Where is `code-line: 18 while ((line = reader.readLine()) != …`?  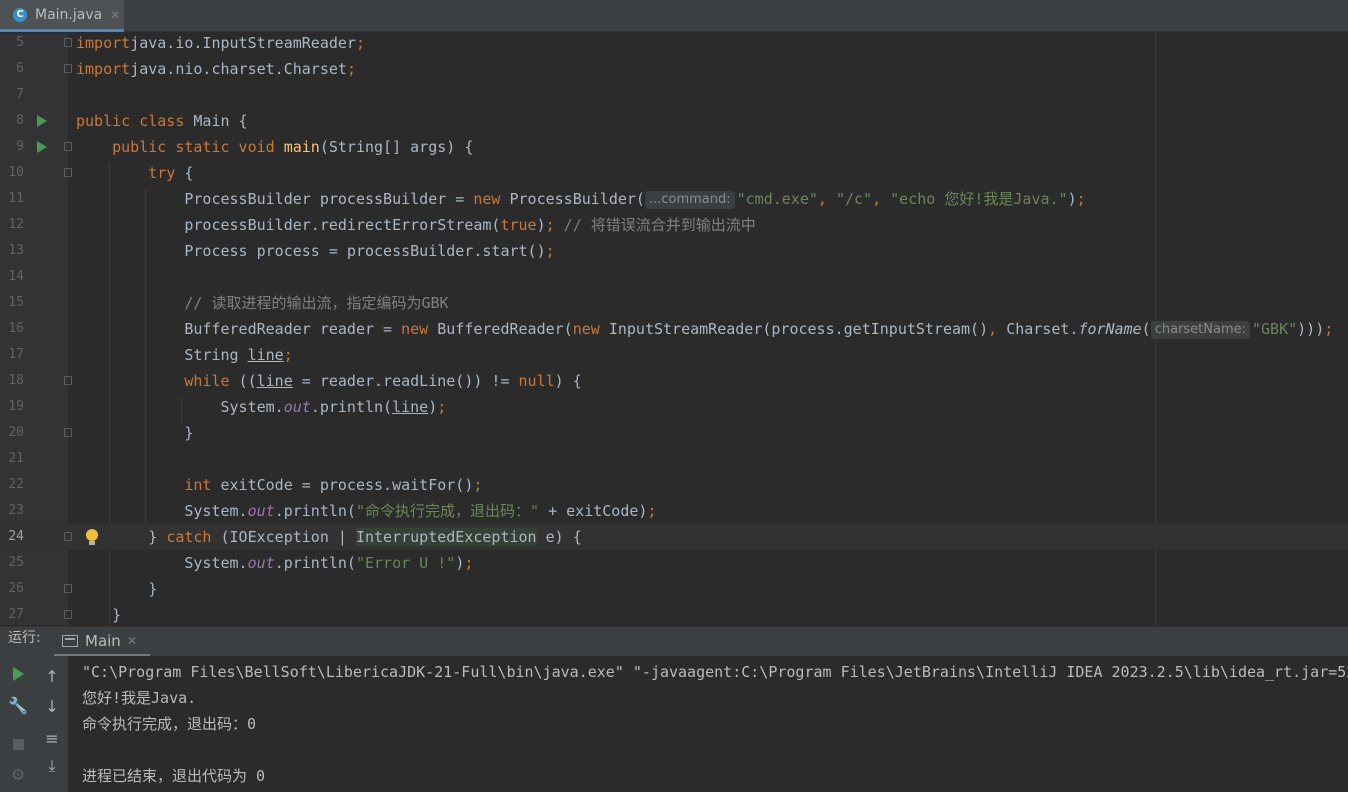
code-line: 18 while ((line = reader.readLine()) != … is located at coordinates (674, 381).